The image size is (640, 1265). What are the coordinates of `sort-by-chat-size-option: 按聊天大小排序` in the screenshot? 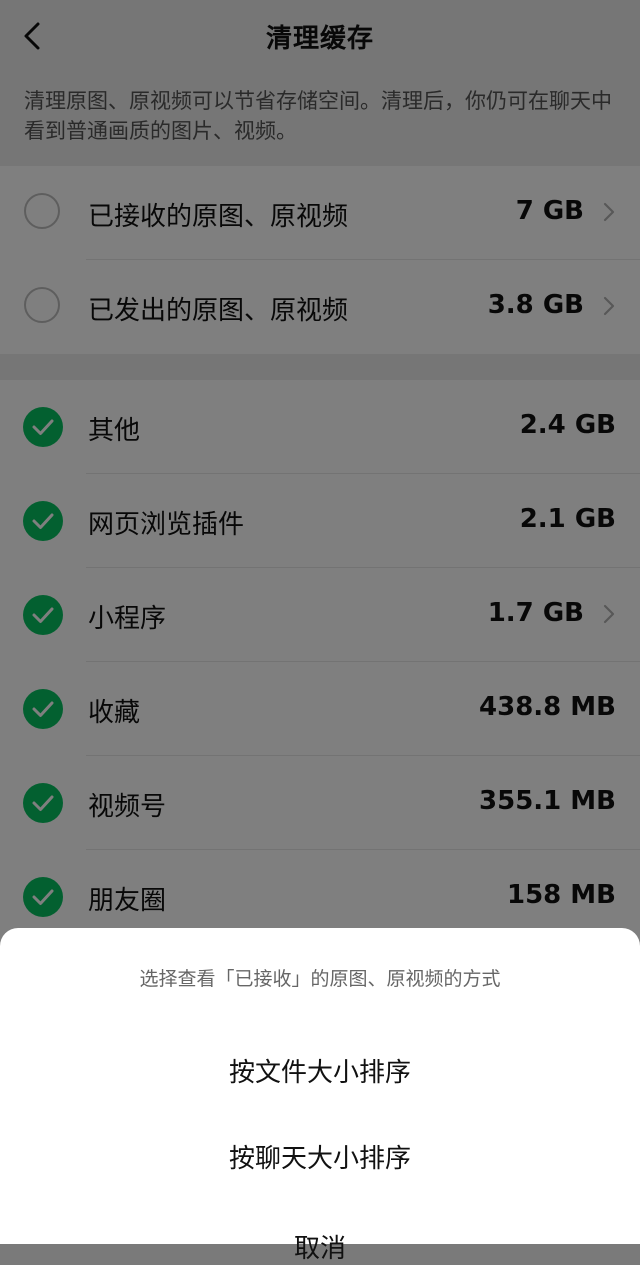 It's located at (320, 1156).